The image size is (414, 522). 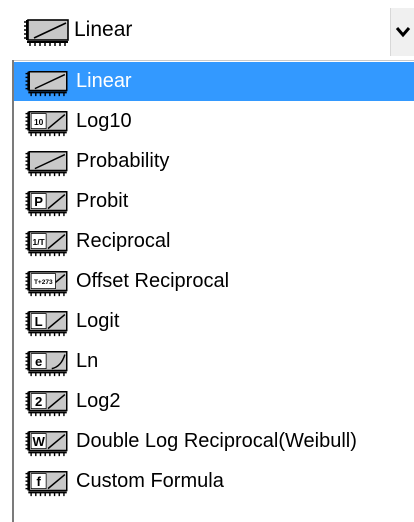 I want to click on dropdown-button, so click(x=402, y=32).